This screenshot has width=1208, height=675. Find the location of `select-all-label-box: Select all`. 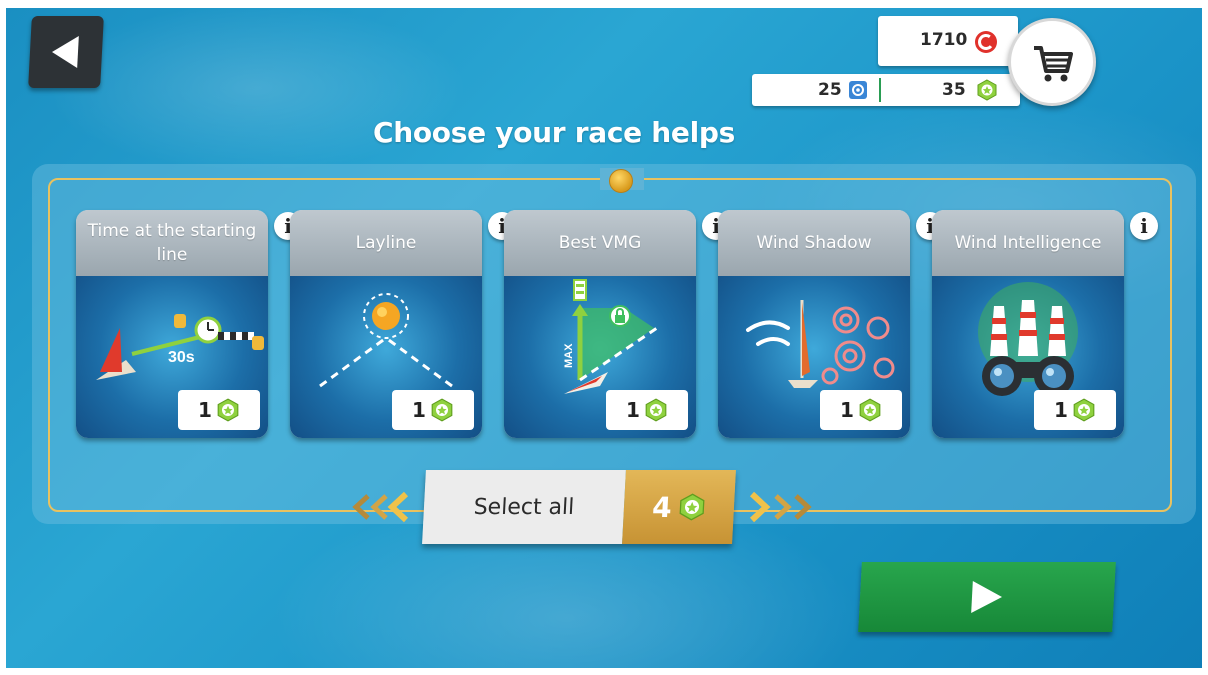

select-all-label-box: Select all is located at coordinates (524, 507).